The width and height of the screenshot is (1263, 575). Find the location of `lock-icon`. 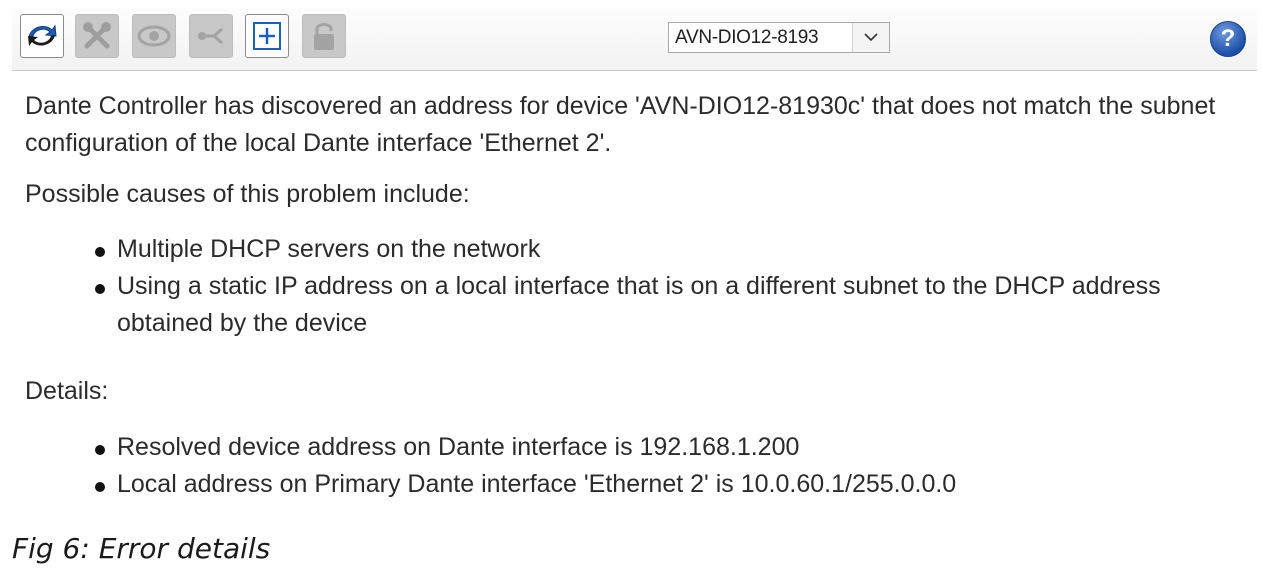

lock-icon is located at coordinates (324, 36).